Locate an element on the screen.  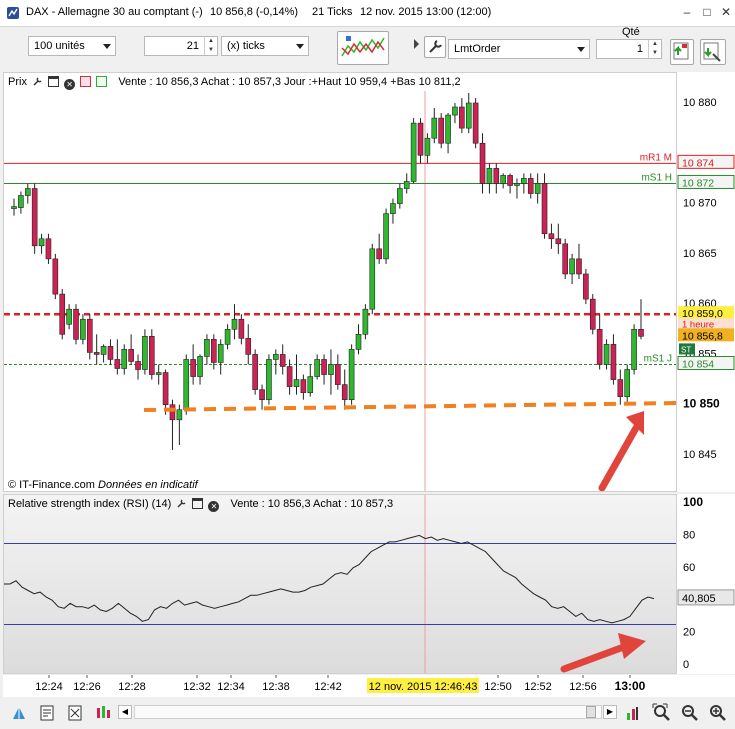
price-tick-label: 10 845 is located at coordinates (700, 455).